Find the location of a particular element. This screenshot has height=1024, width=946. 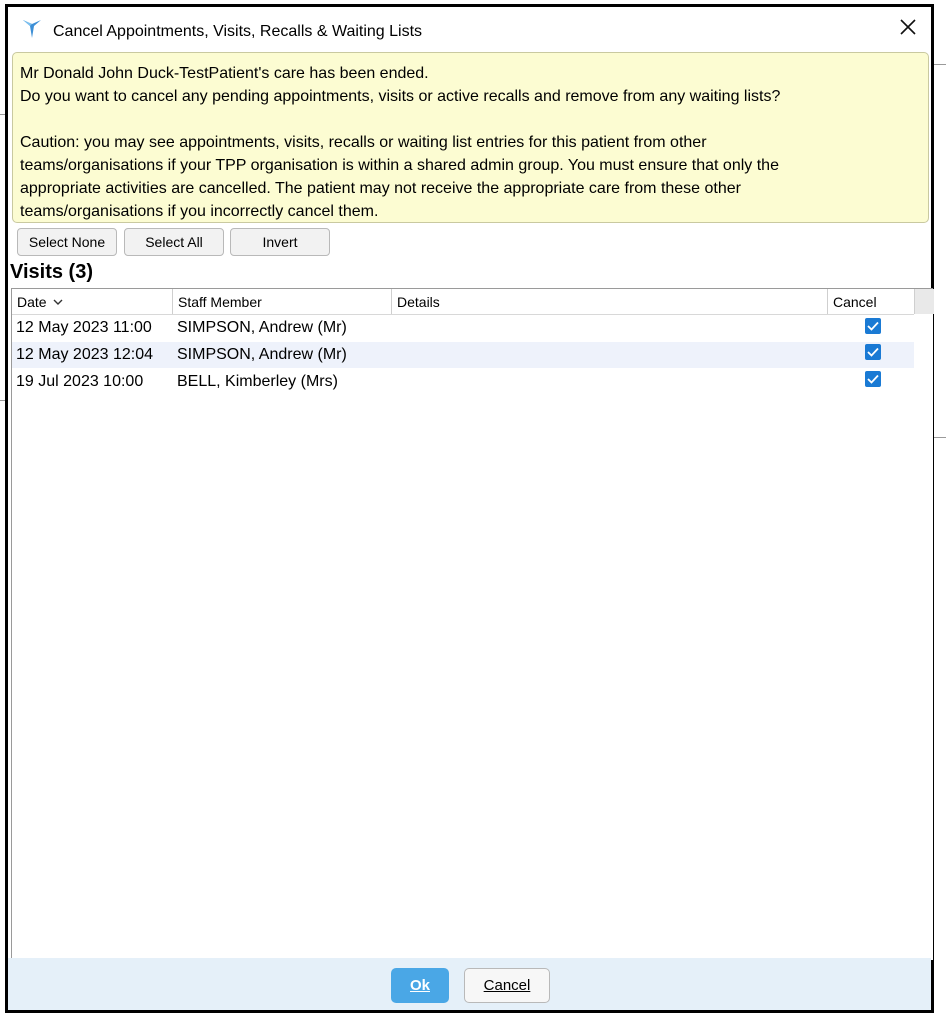

table-row: 19 Jul 2023 10:00 BELL, Kimberley (Mrs) is located at coordinates (463, 382).